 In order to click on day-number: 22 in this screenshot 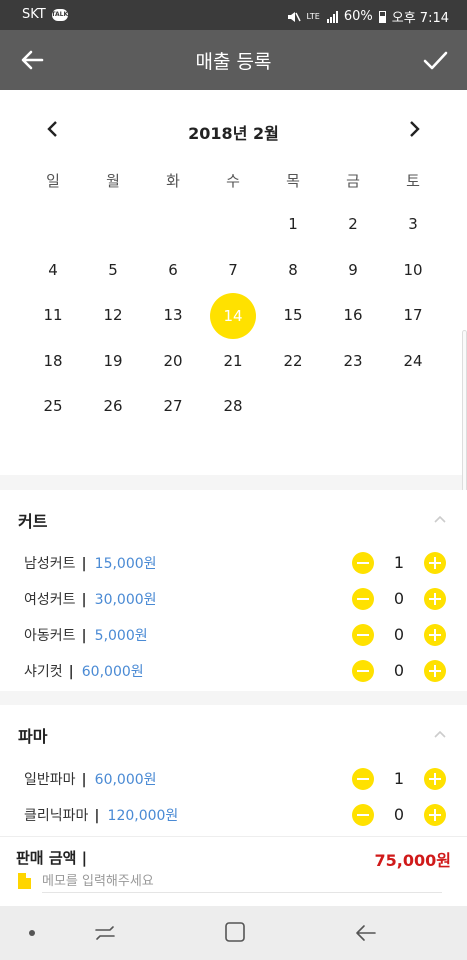, I will do `click(293, 360)`.